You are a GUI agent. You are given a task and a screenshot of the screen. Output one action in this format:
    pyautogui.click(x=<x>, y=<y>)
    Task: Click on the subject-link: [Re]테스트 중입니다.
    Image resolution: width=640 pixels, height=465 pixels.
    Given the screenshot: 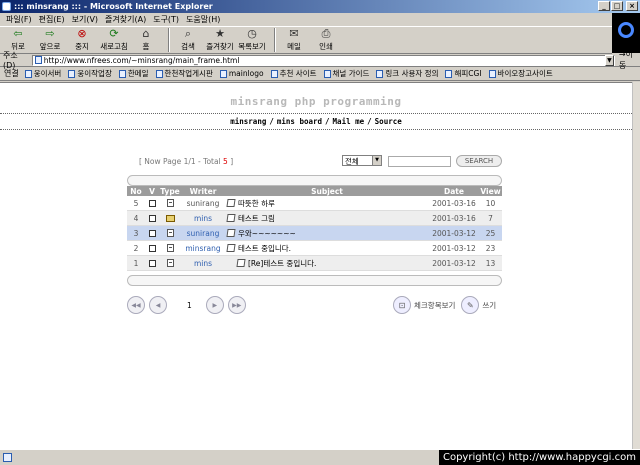 What is the action you would take?
    pyautogui.click(x=282, y=263)
    